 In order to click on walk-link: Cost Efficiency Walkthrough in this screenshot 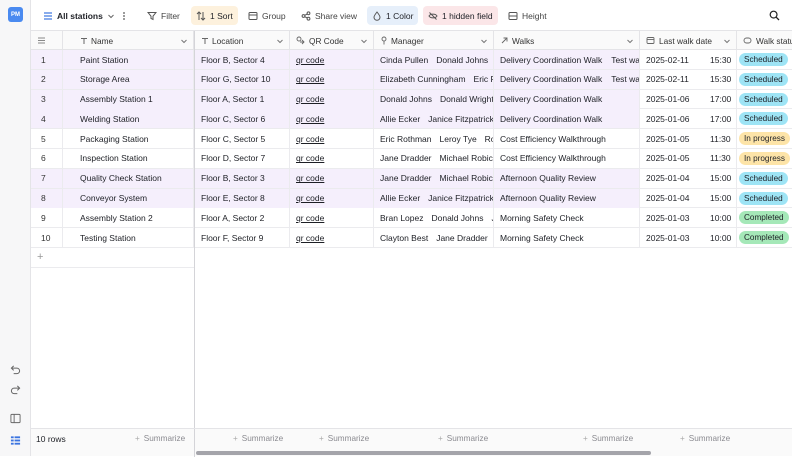, I will do `click(553, 158)`.